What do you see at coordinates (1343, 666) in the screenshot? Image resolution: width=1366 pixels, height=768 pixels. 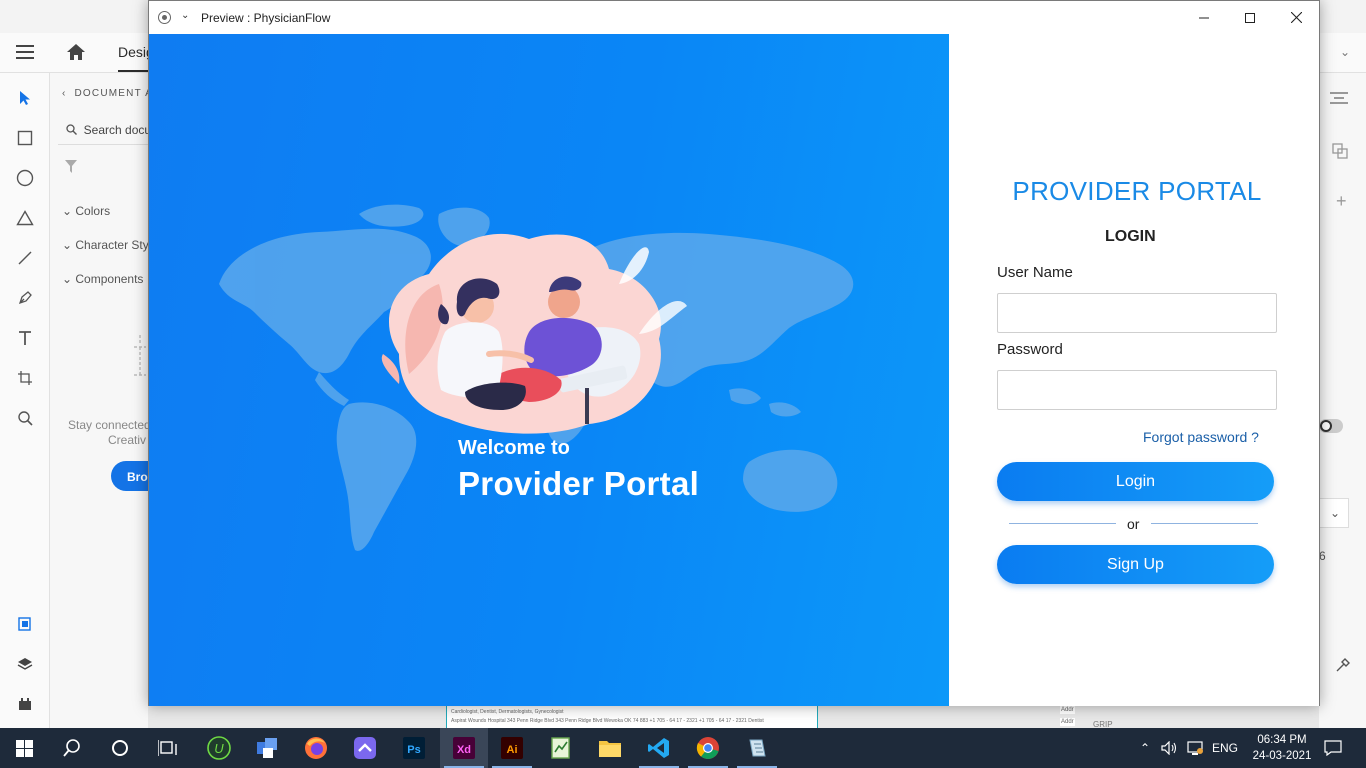 I see `eyedropper-icon` at bounding box center [1343, 666].